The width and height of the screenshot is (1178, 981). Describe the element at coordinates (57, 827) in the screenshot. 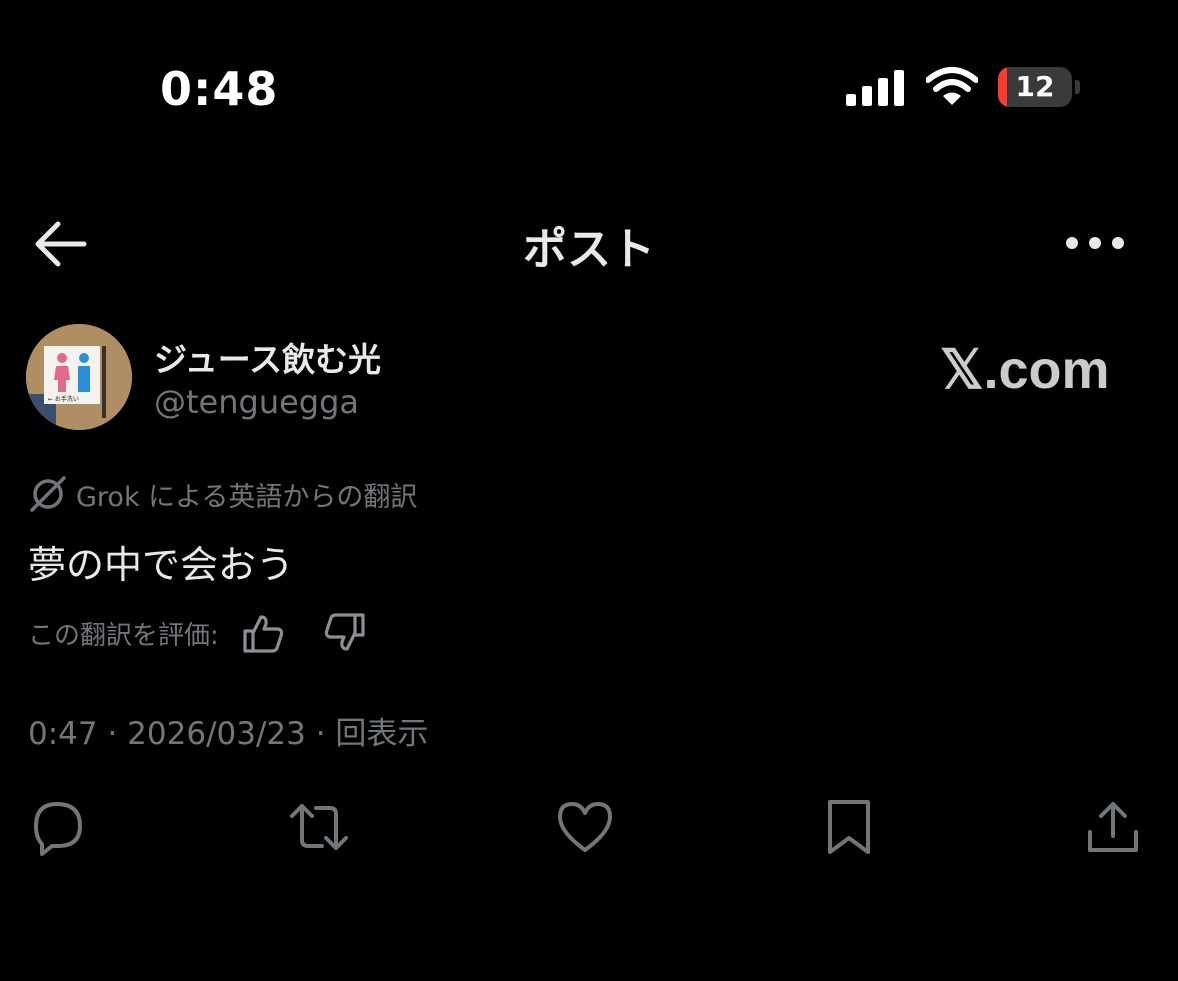

I see `reply-icon` at that location.